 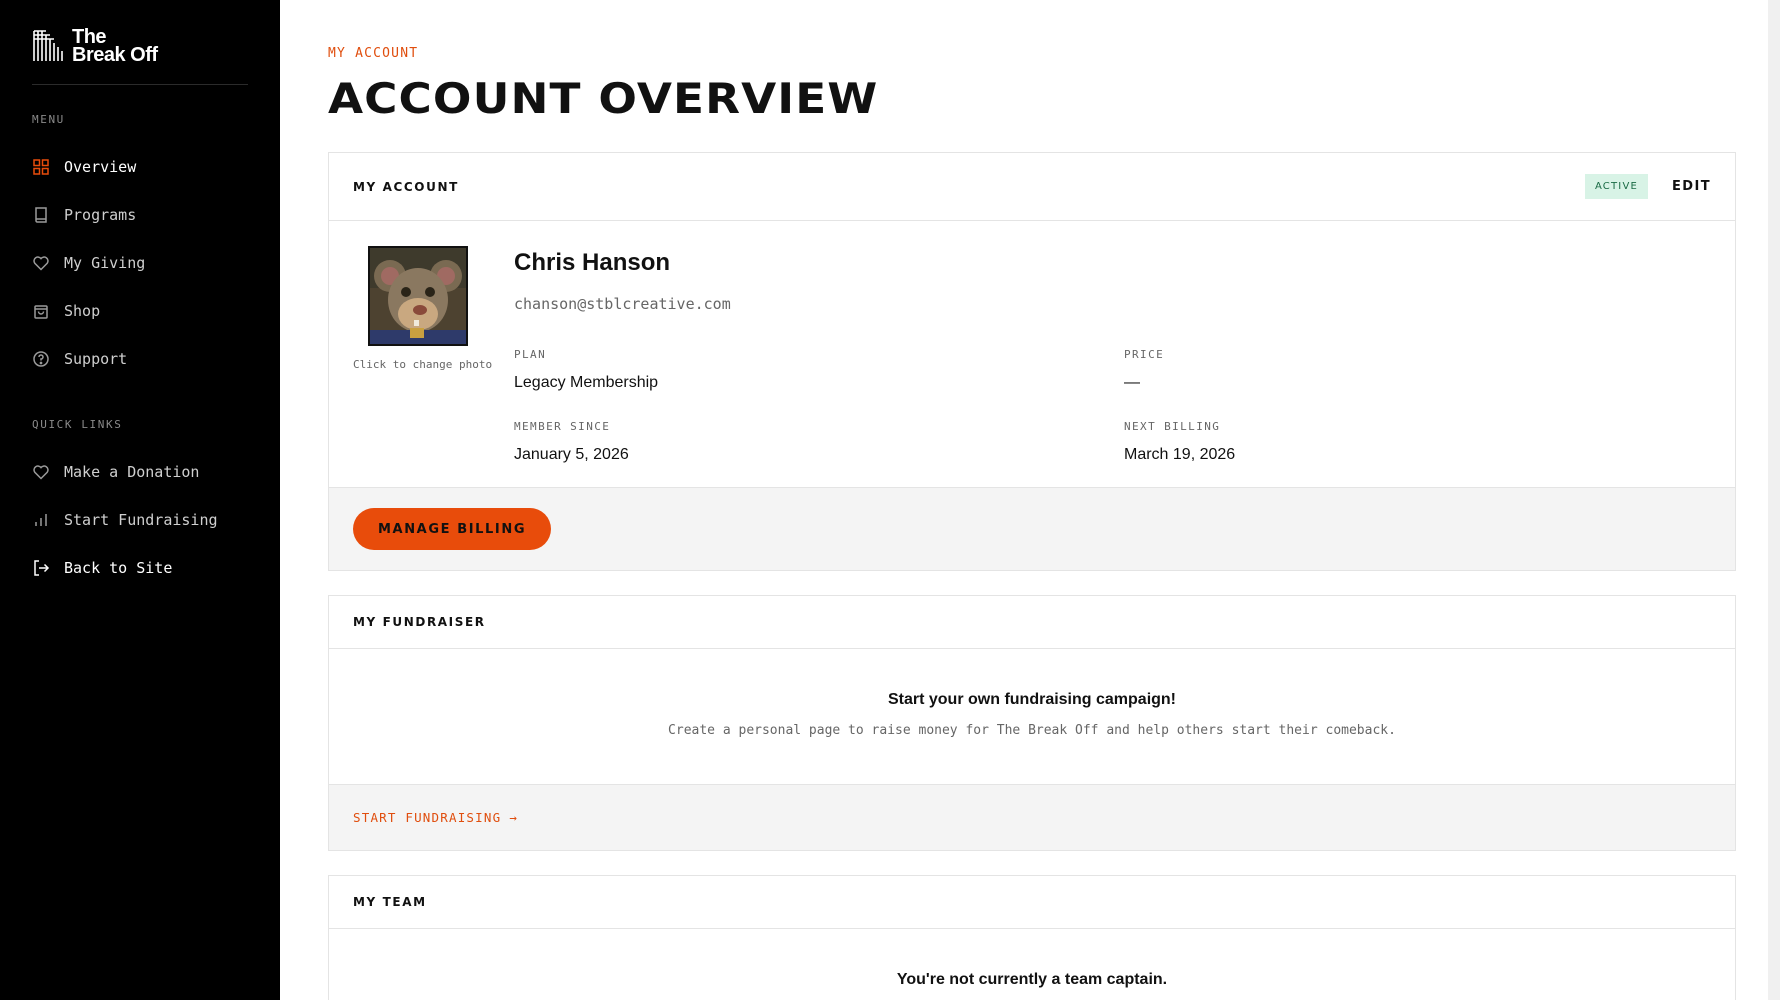 What do you see at coordinates (141, 520) in the screenshot?
I see `quick-link-label: Start Fundraising` at bounding box center [141, 520].